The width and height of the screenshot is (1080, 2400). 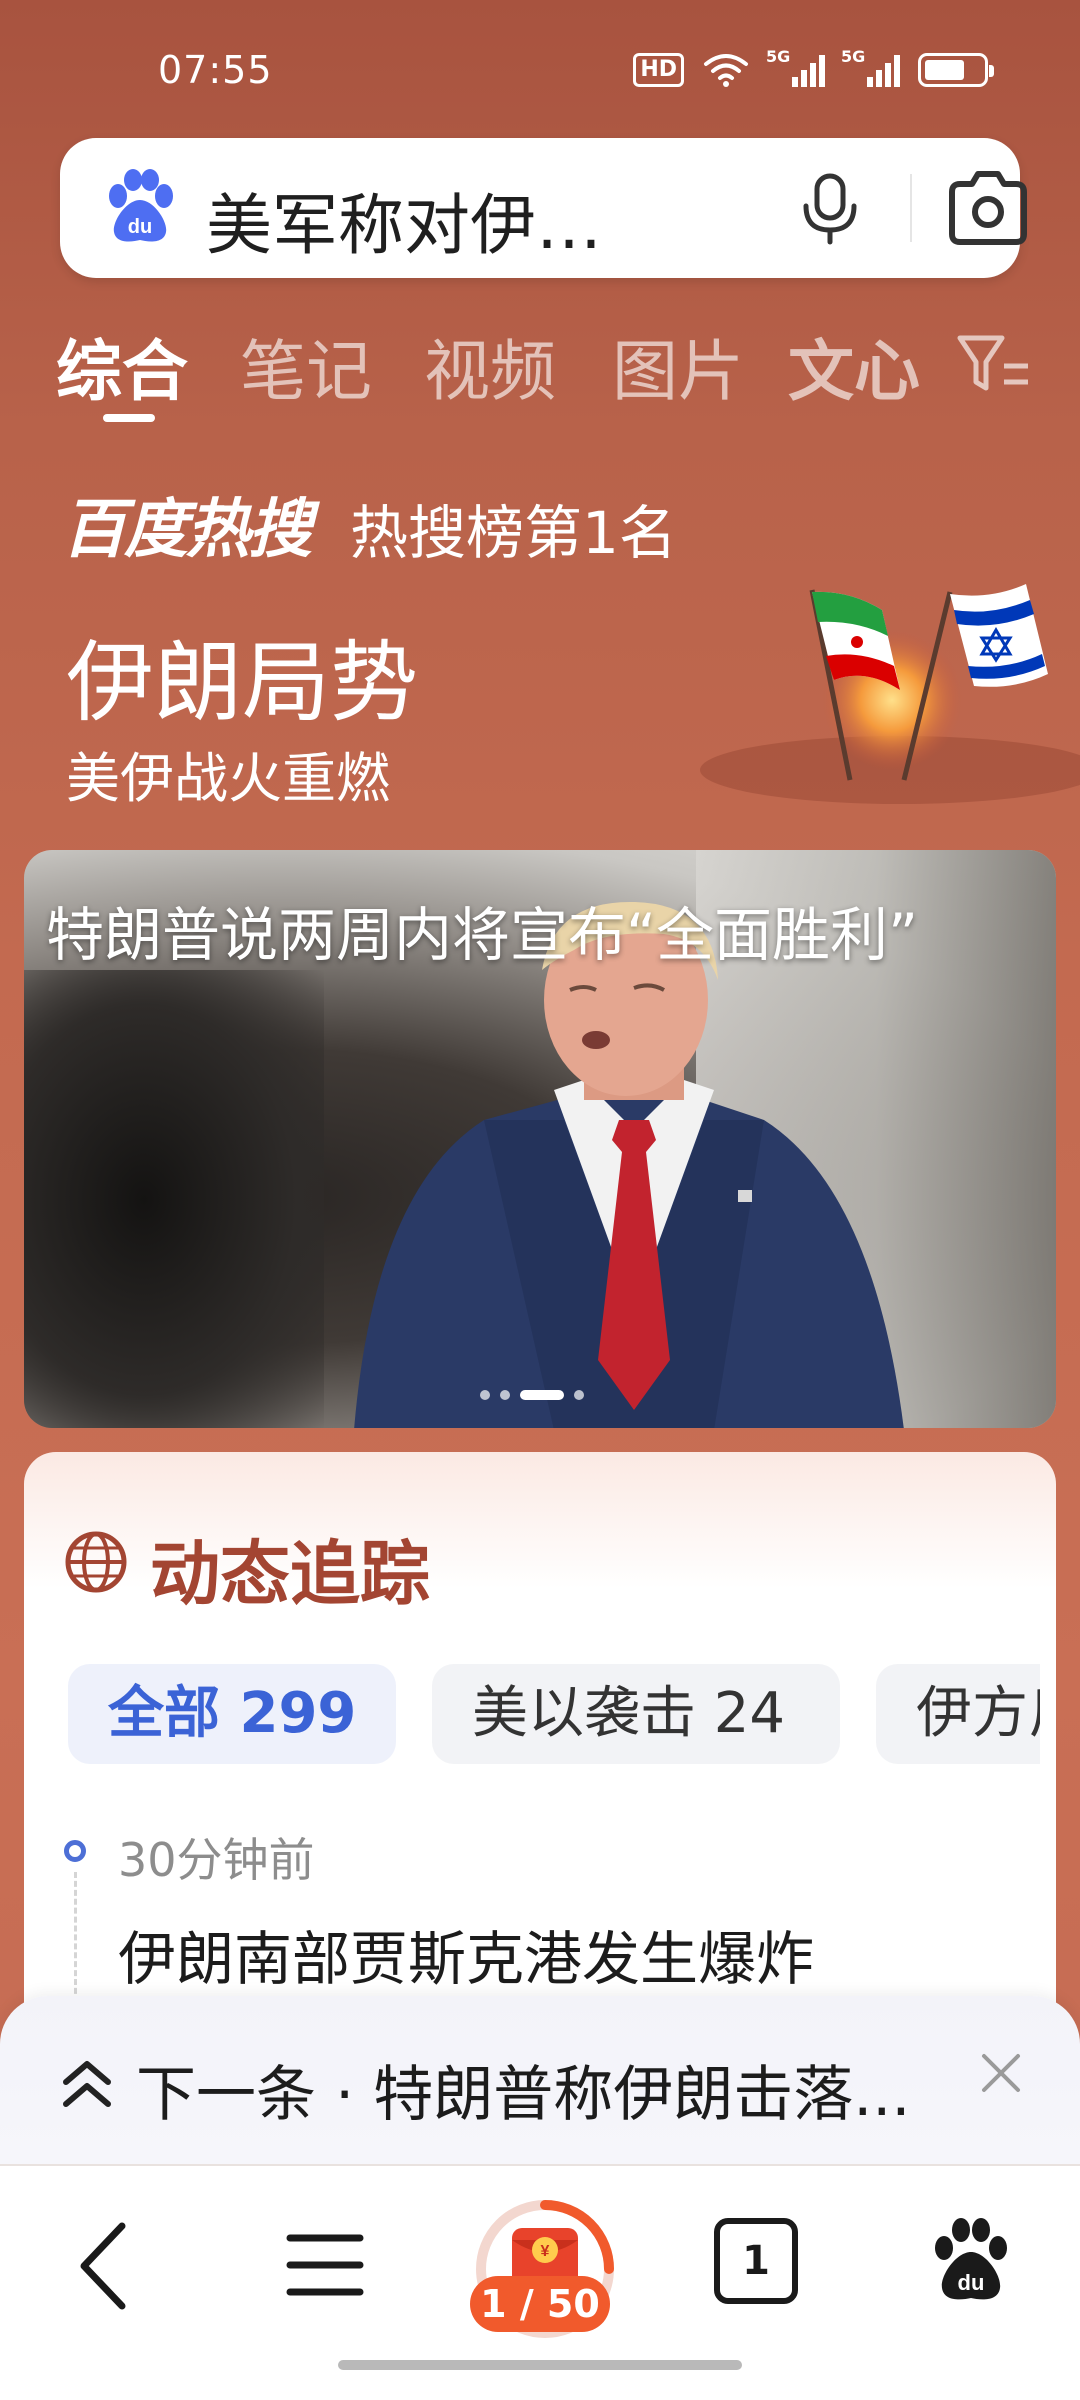 I want to click on carousel-dot-active, so click(x=542, y=1395).